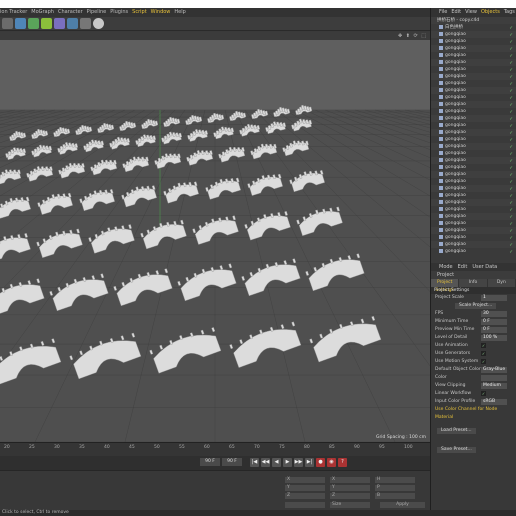 The width and height of the screenshot is (516, 516). Describe the element at coordinates (395, 488) in the screenshot. I see `rot-p-field: P` at that location.